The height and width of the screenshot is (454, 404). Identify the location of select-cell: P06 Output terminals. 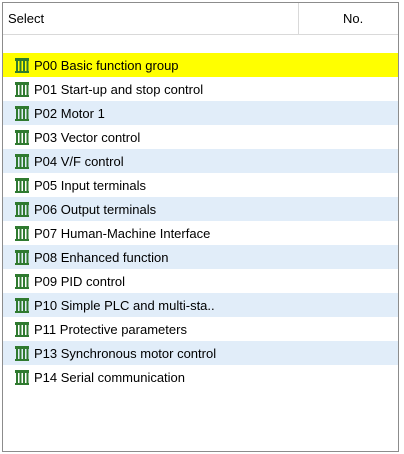
(151, 209).